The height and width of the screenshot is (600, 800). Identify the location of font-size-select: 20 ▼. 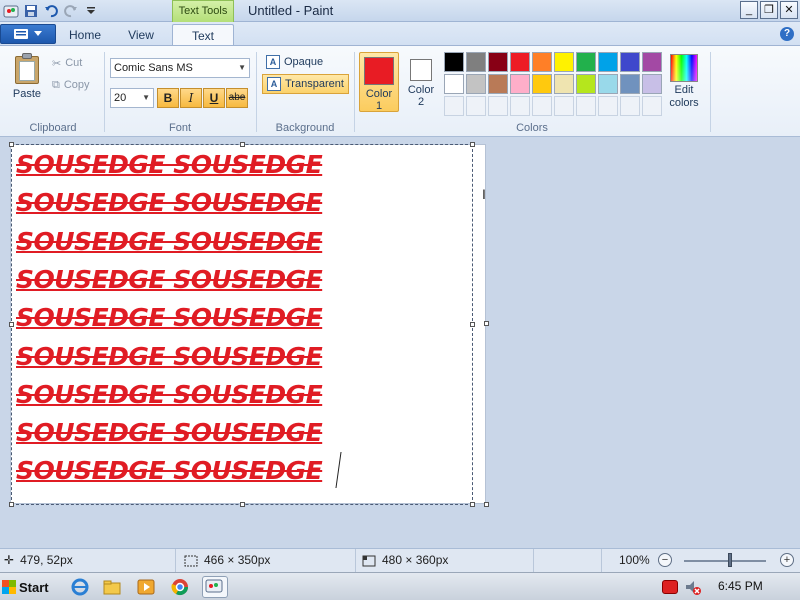
(132, 98).